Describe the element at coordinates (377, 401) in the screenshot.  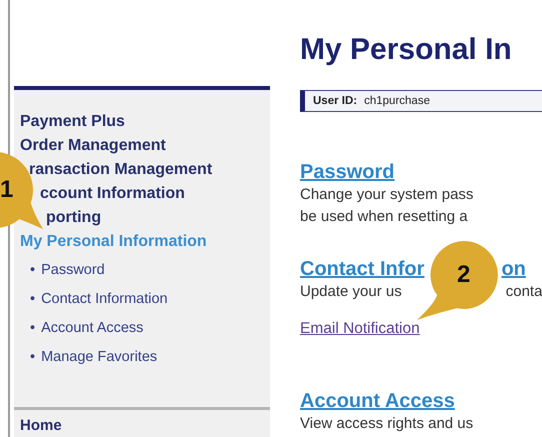
I see `section-heading-link: Account Access` at that location.